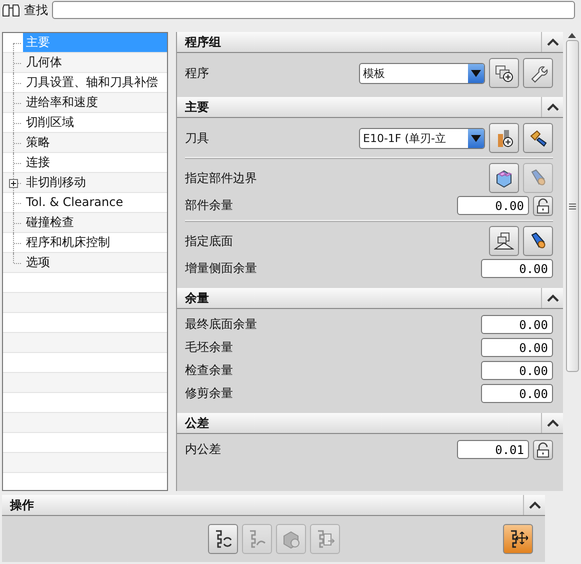  Describe the element at coordinates (21, 505) in the screenshot. I see `section-title: 操作` at that location.